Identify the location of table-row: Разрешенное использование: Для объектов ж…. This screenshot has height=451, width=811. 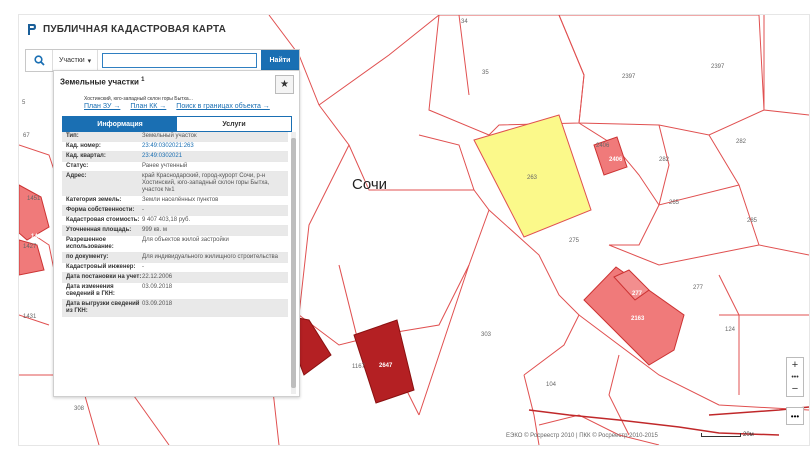
(175, 244).